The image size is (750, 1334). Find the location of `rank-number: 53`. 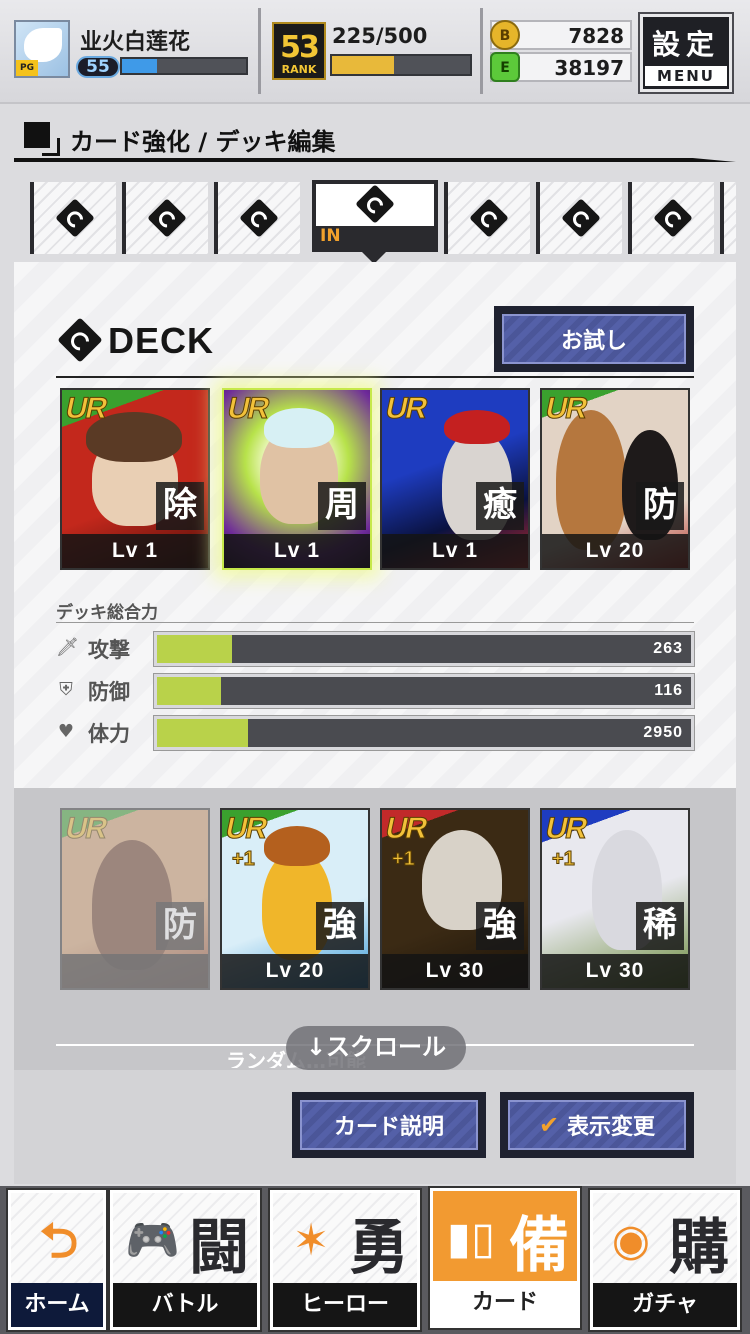

rank-number: 53 is located at coordinates (300, 47).